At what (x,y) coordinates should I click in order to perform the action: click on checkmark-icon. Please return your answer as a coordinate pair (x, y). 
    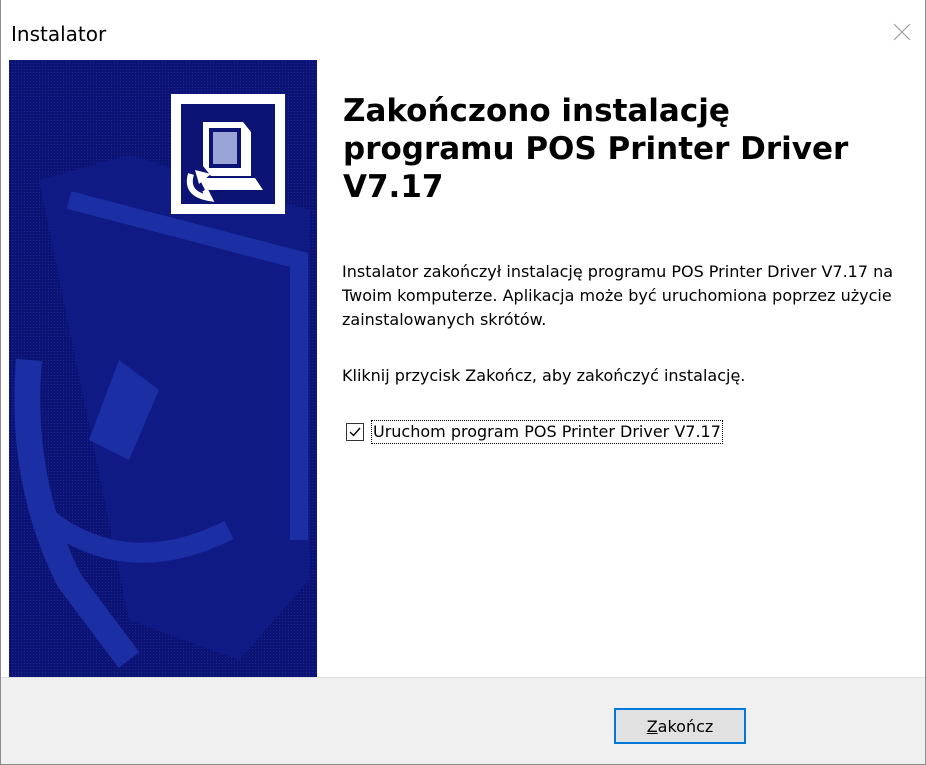
    Looking at the image, I should click on (355, 432).